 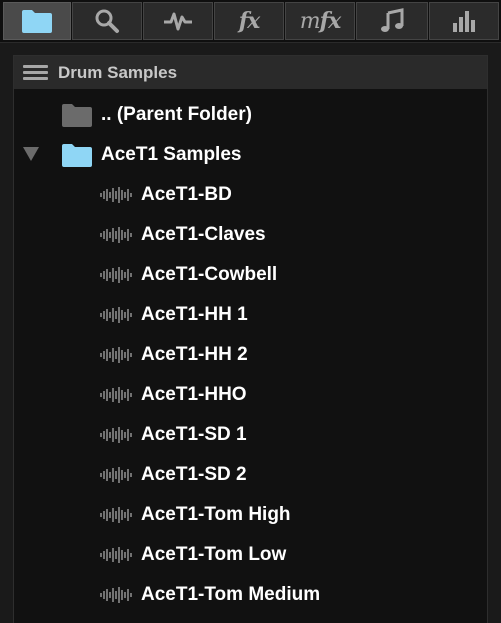 I want to click on mfx-fx-label: fx, so click(x=330, y=21).